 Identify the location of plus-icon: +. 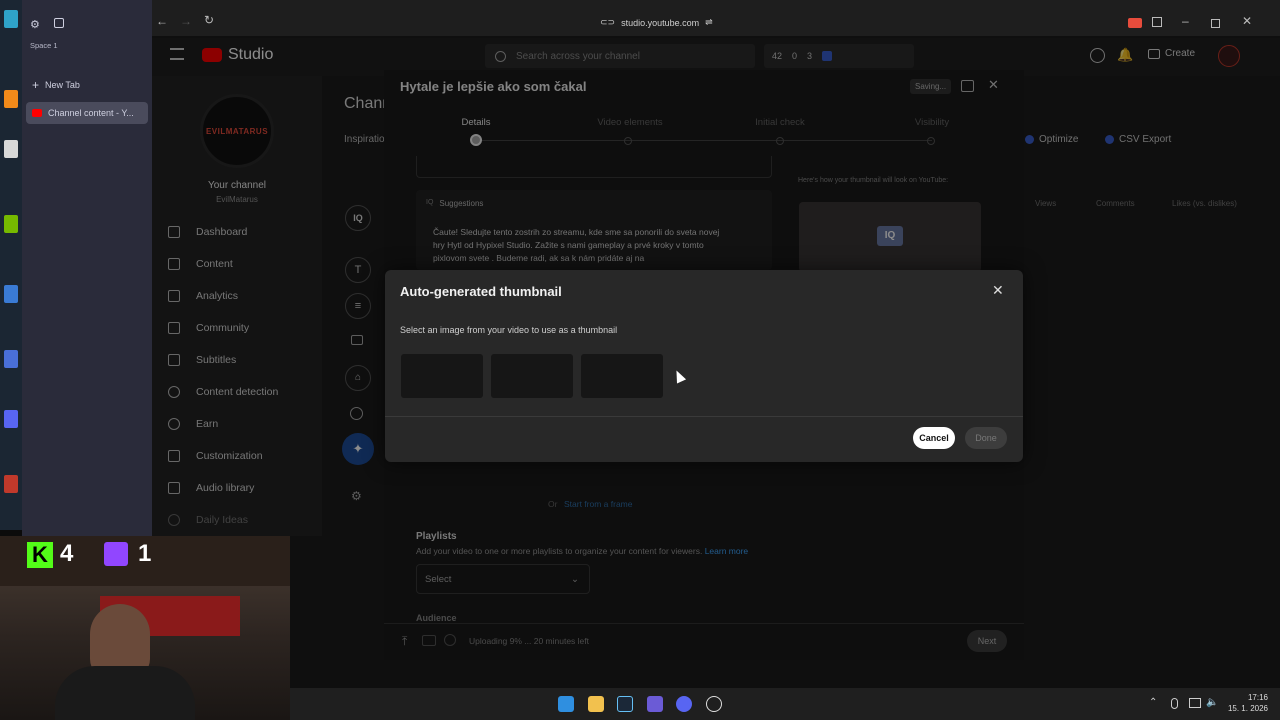
(36, 85).